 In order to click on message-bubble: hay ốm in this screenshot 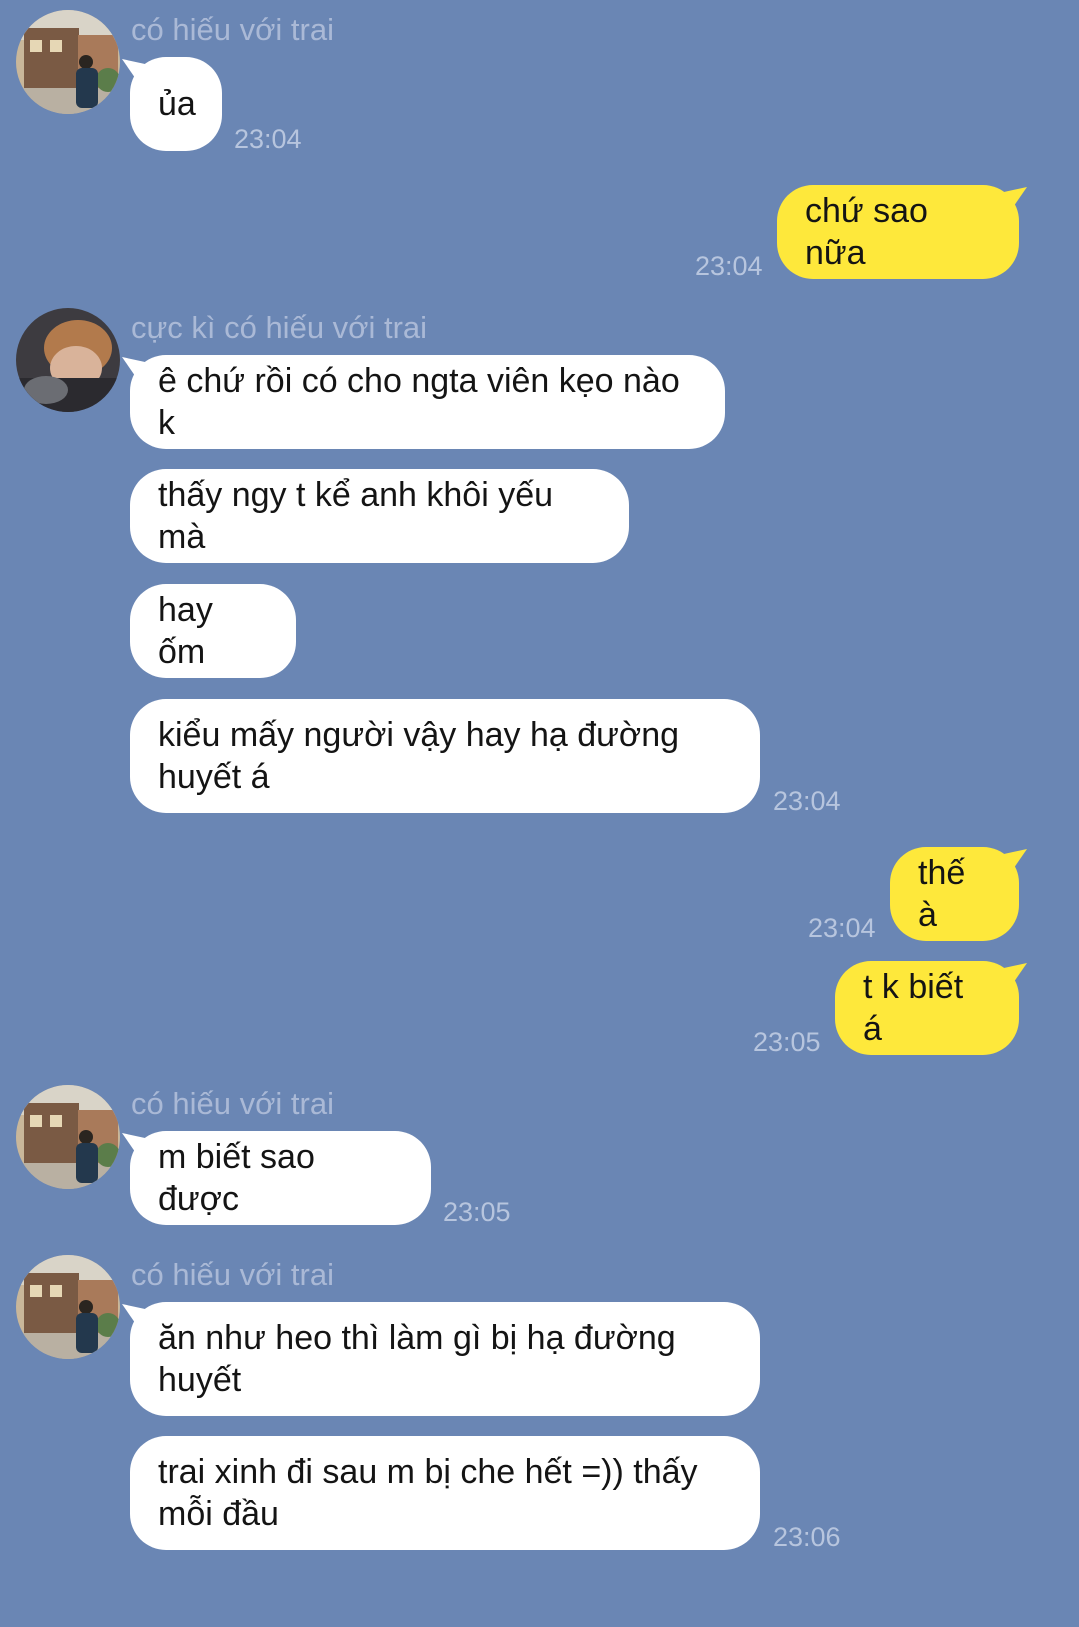, I will do `click(213, 631)`.